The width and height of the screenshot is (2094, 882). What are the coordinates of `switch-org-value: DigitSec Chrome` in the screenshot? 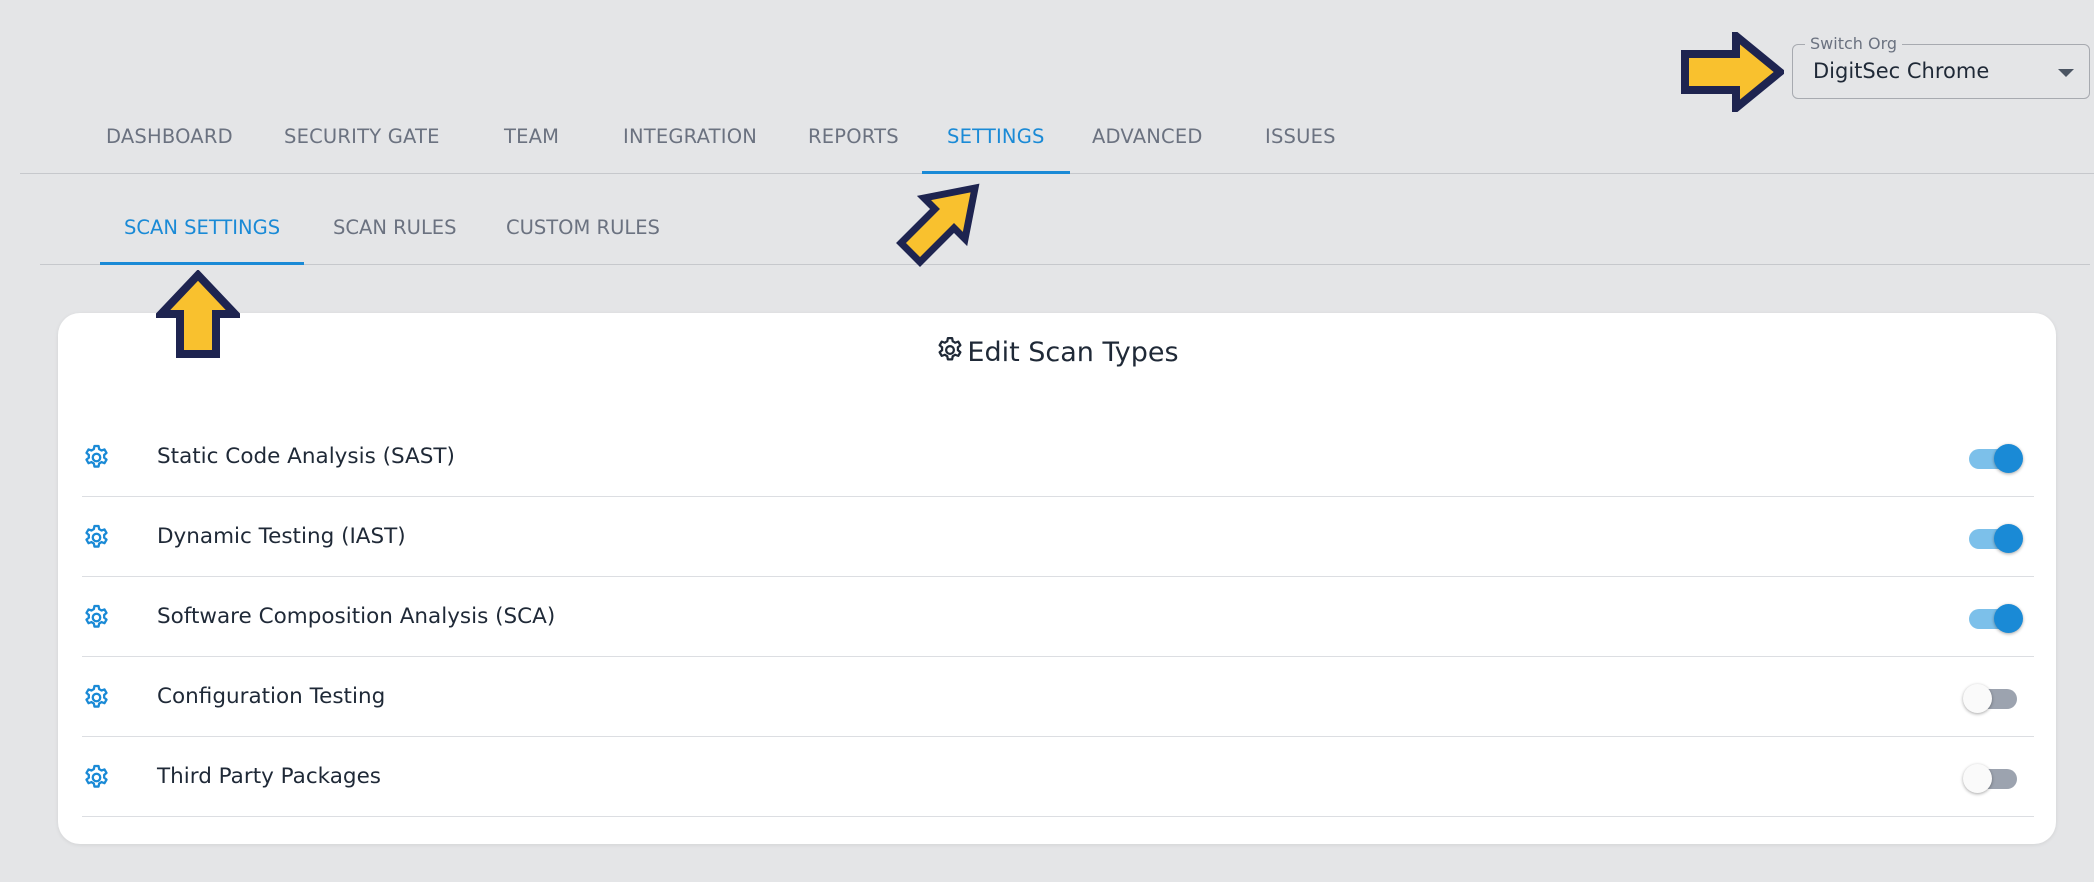 It's located at (1901, 71).